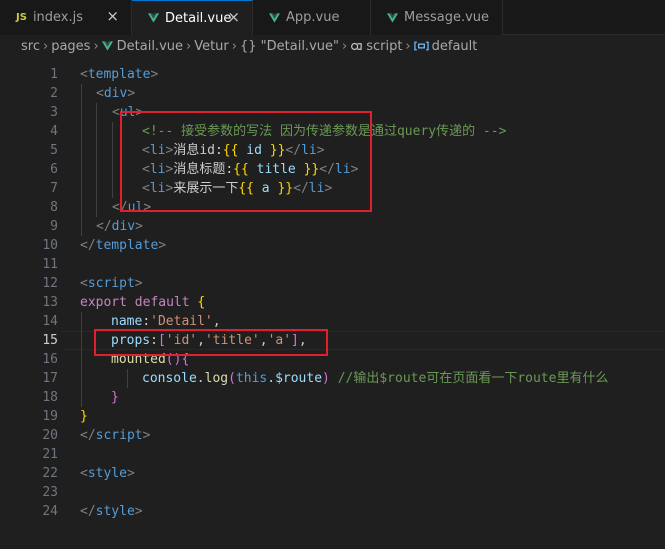  I want to click on line-number: 12, so click(50, 283).